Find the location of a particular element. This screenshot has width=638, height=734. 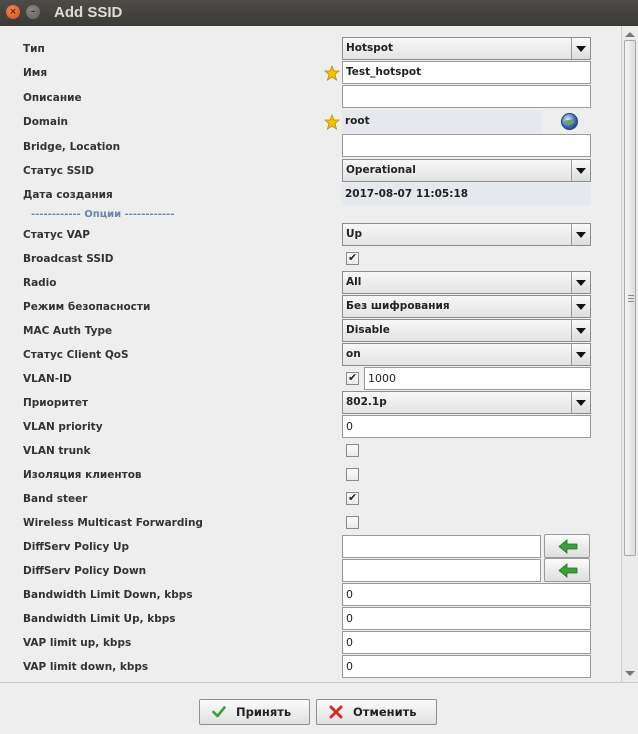

bw-down-label: Bandwidth Limit Down, kbps is located at coordinates (108, 595).